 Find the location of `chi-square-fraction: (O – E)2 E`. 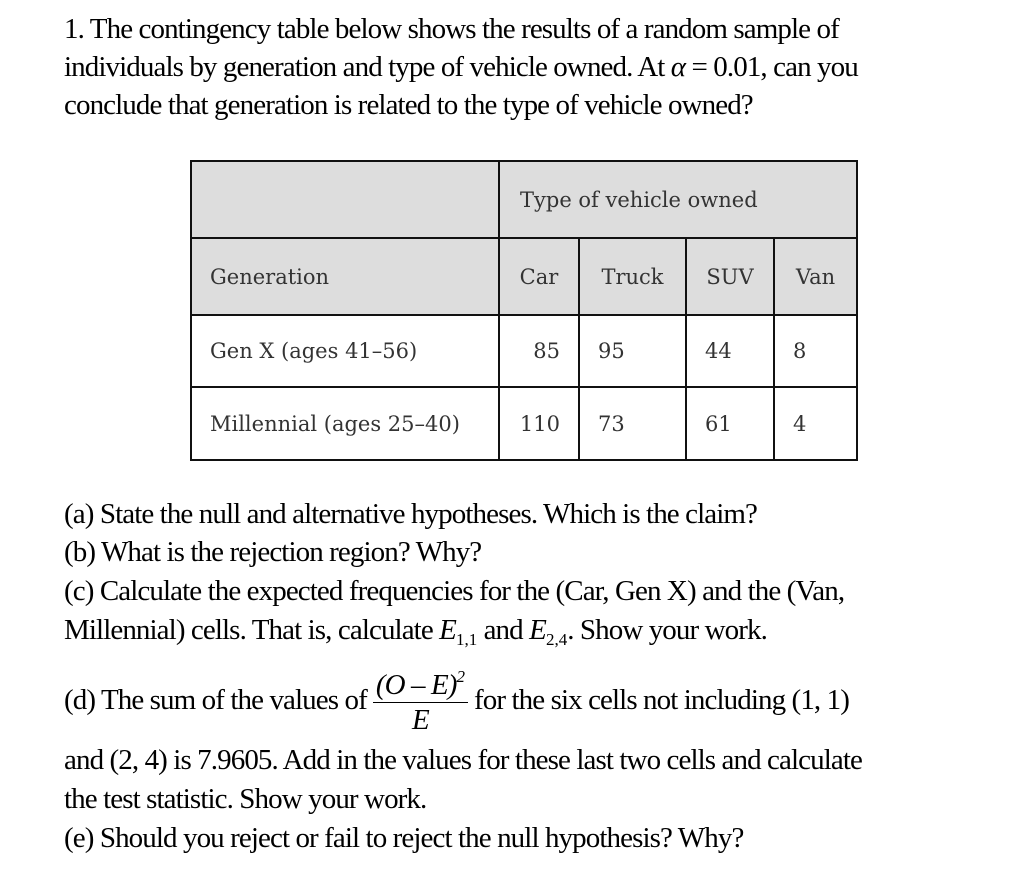

chi-square-fraction: (O – E)2 E is located at coordinates (420, 698).